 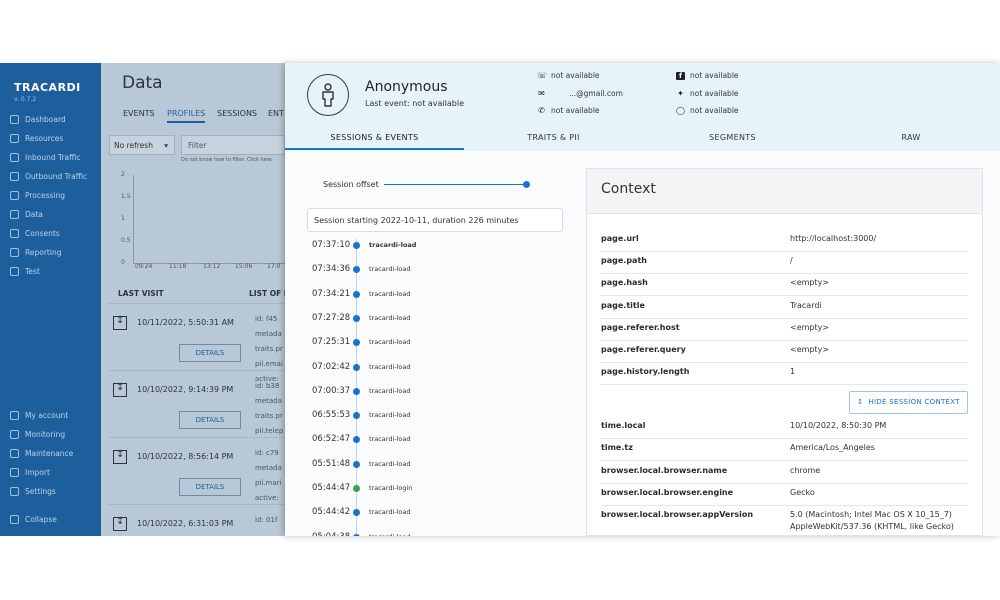 What do you see at coordinates (425, 374) in the screenshot?
I see `event-item: 07:02:42 tracardi-load` at bounding box center [425, 374].